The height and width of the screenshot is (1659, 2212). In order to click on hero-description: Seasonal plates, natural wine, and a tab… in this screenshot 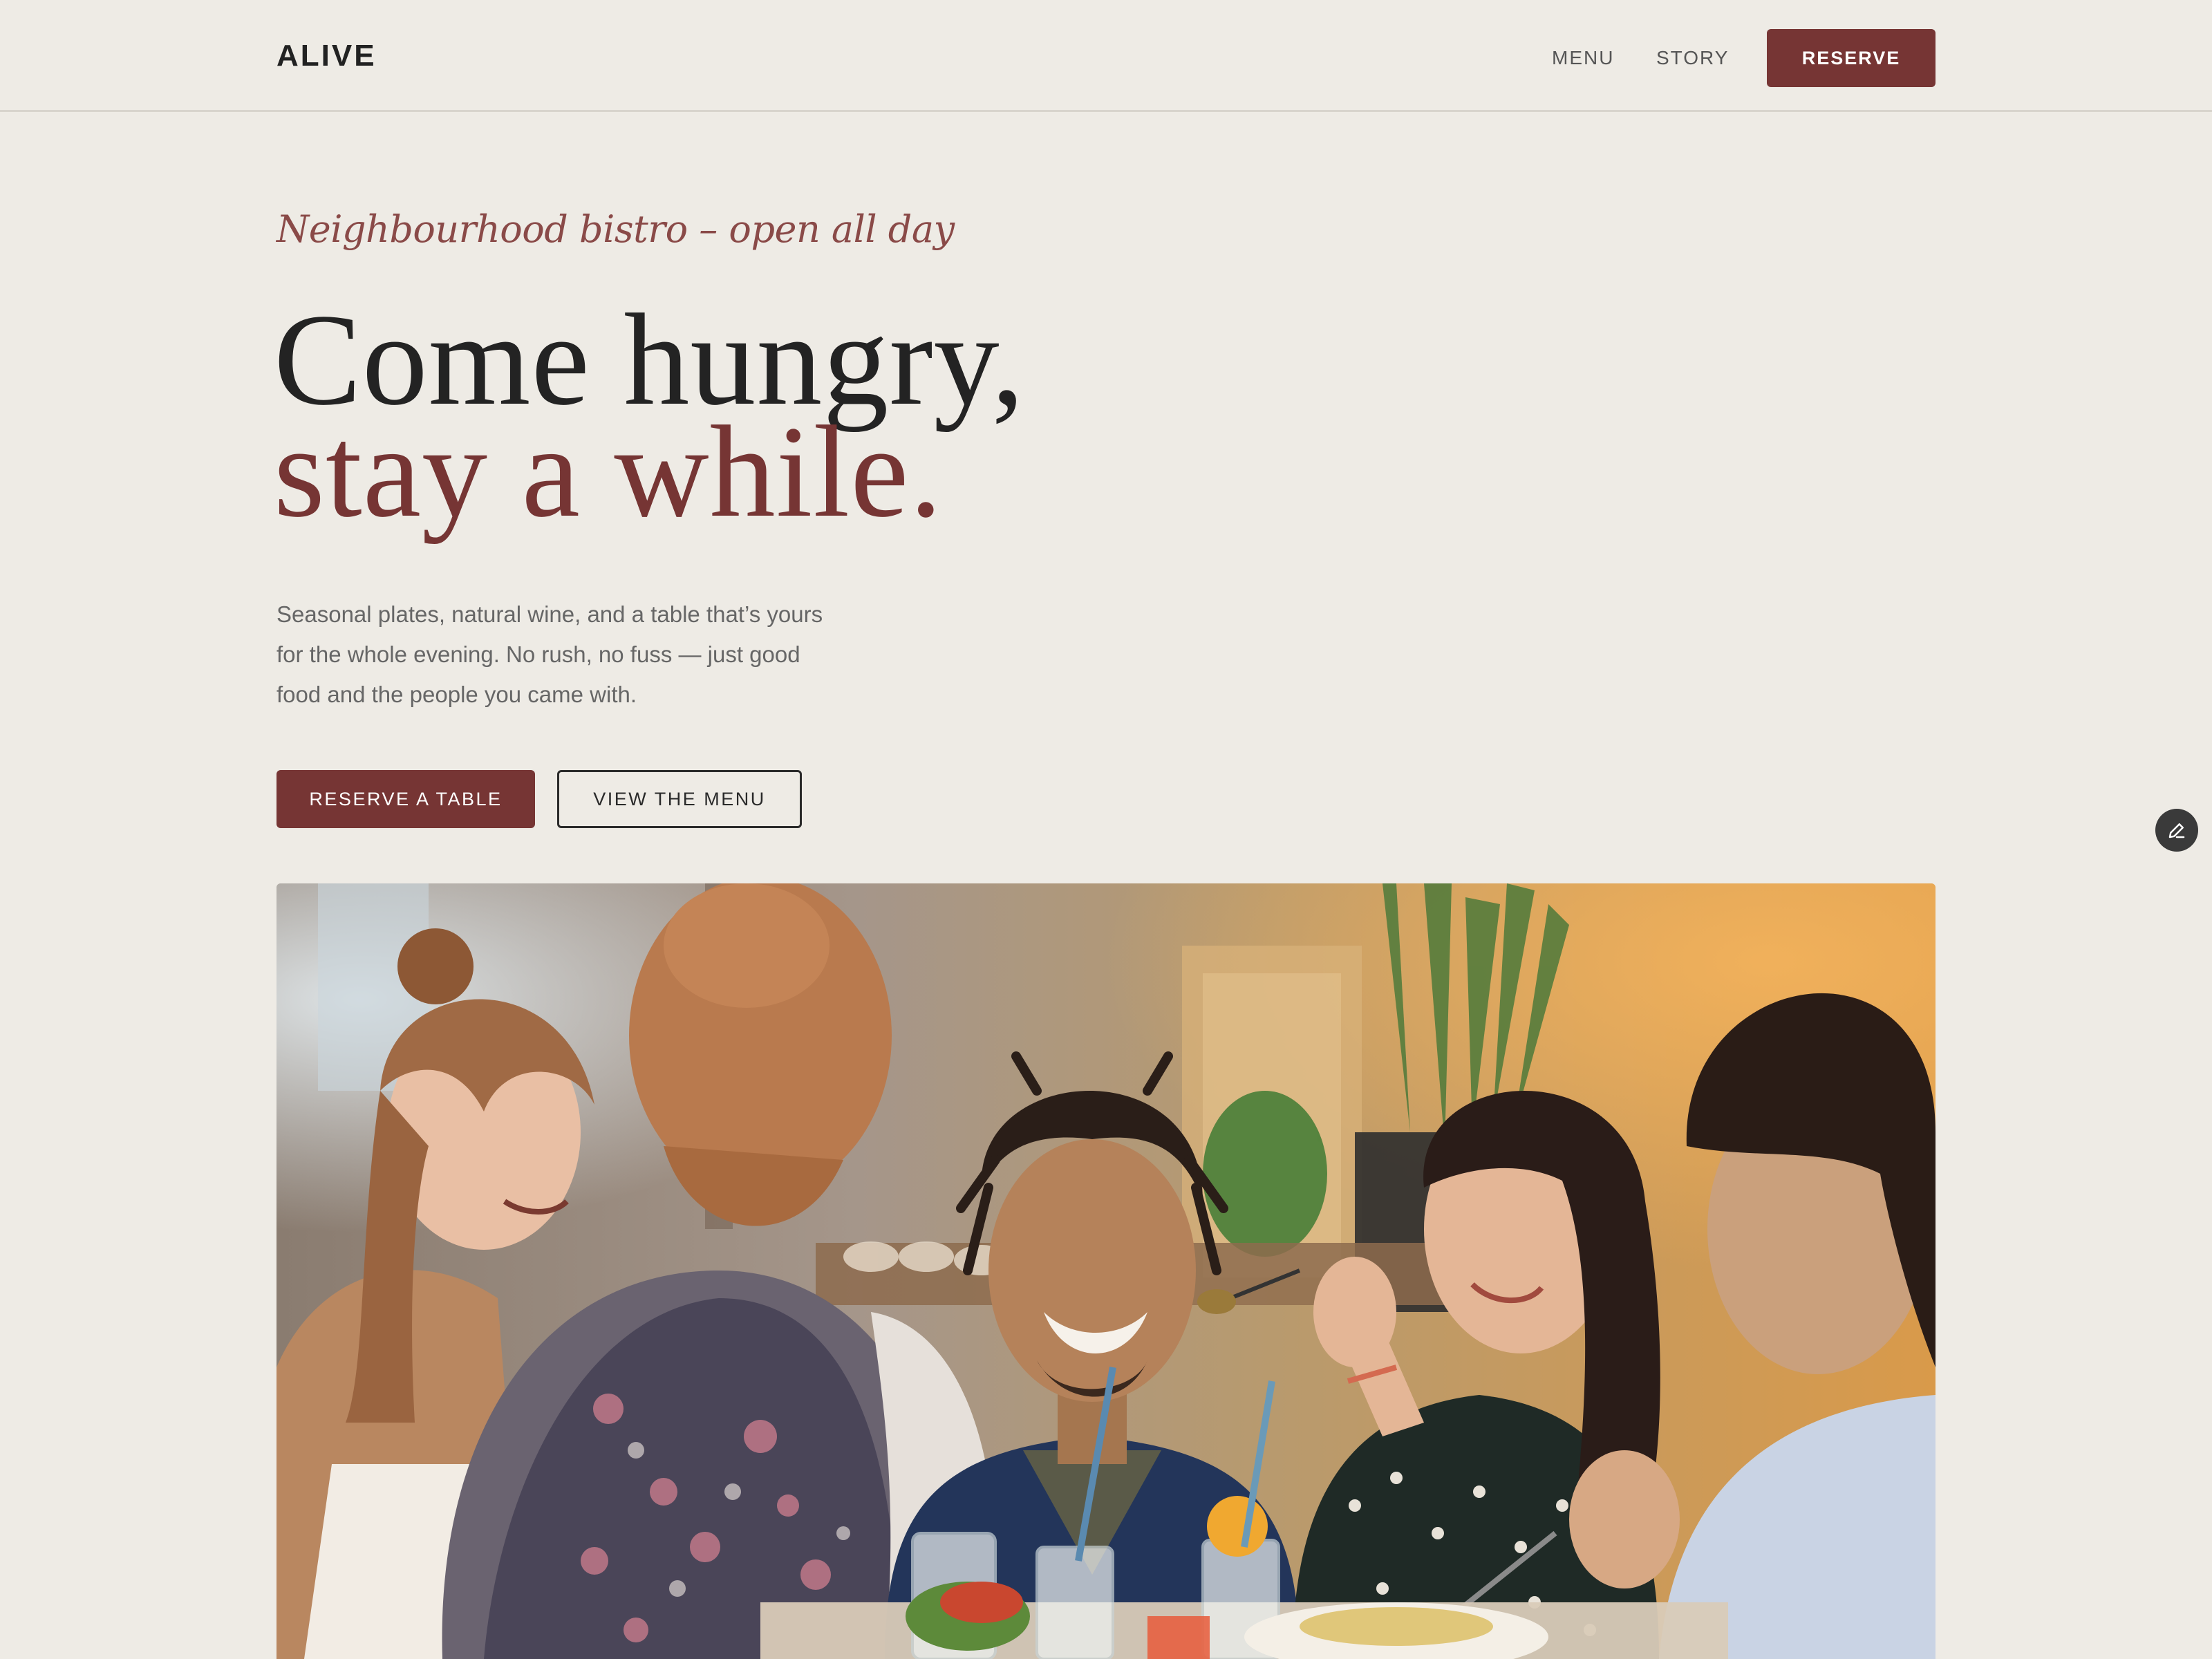, I will do `click(549, 654)`.